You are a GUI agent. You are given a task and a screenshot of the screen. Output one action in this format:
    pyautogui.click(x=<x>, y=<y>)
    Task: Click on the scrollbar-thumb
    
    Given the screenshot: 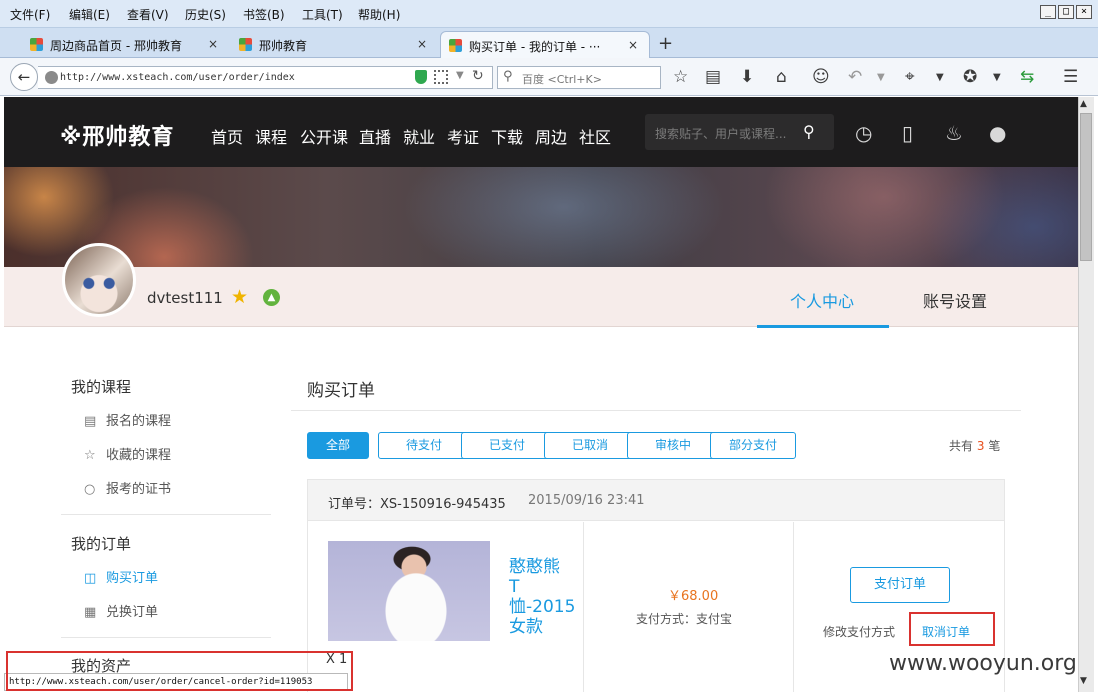 What is the action you would take?
    pyautogui.click(x=1086, y=187)
    